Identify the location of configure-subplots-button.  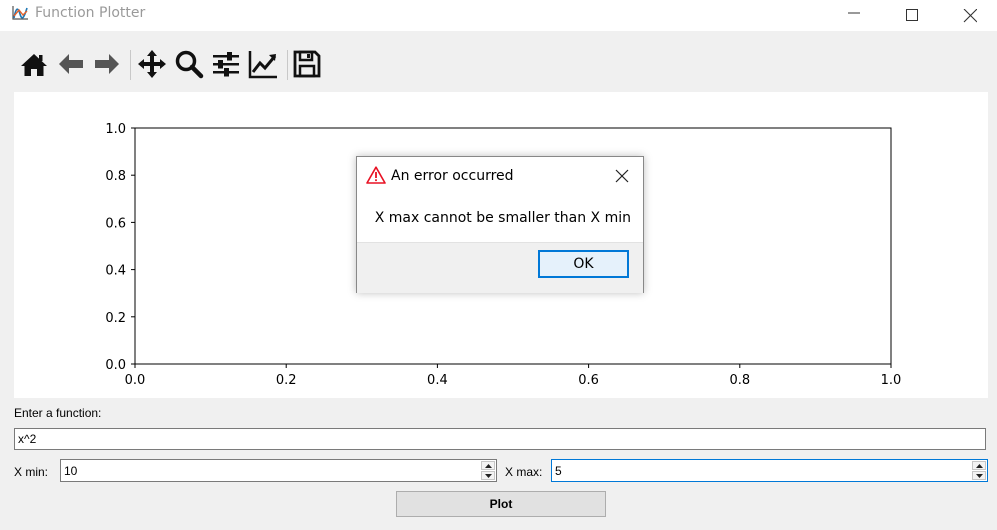
(226, 64).